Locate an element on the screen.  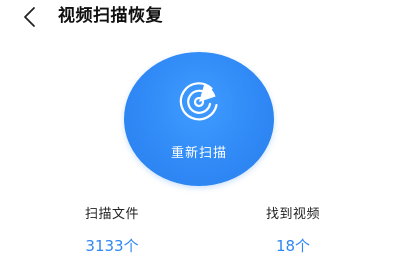
rescan-label: 重新扫描 is located at coordinates (198, 153).